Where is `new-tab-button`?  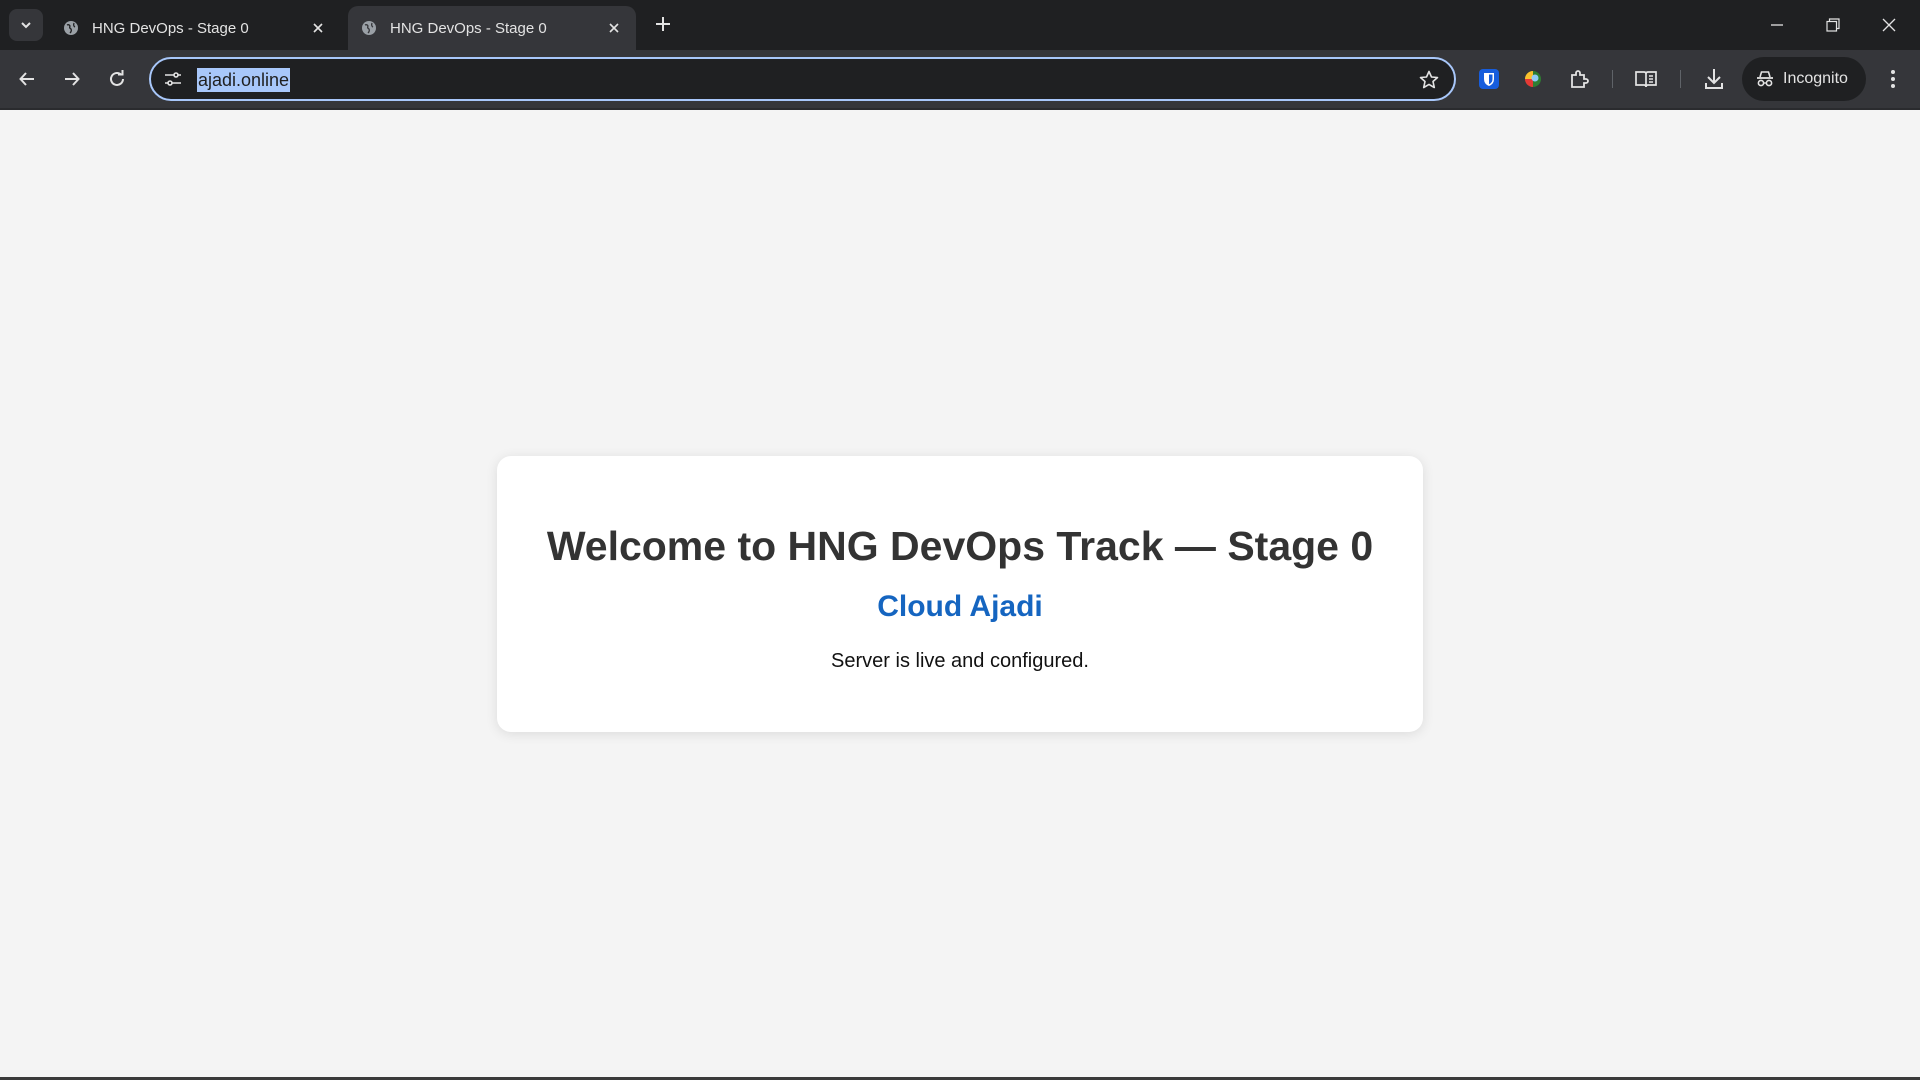
new-tab-button is located at coordinates (663, 24).